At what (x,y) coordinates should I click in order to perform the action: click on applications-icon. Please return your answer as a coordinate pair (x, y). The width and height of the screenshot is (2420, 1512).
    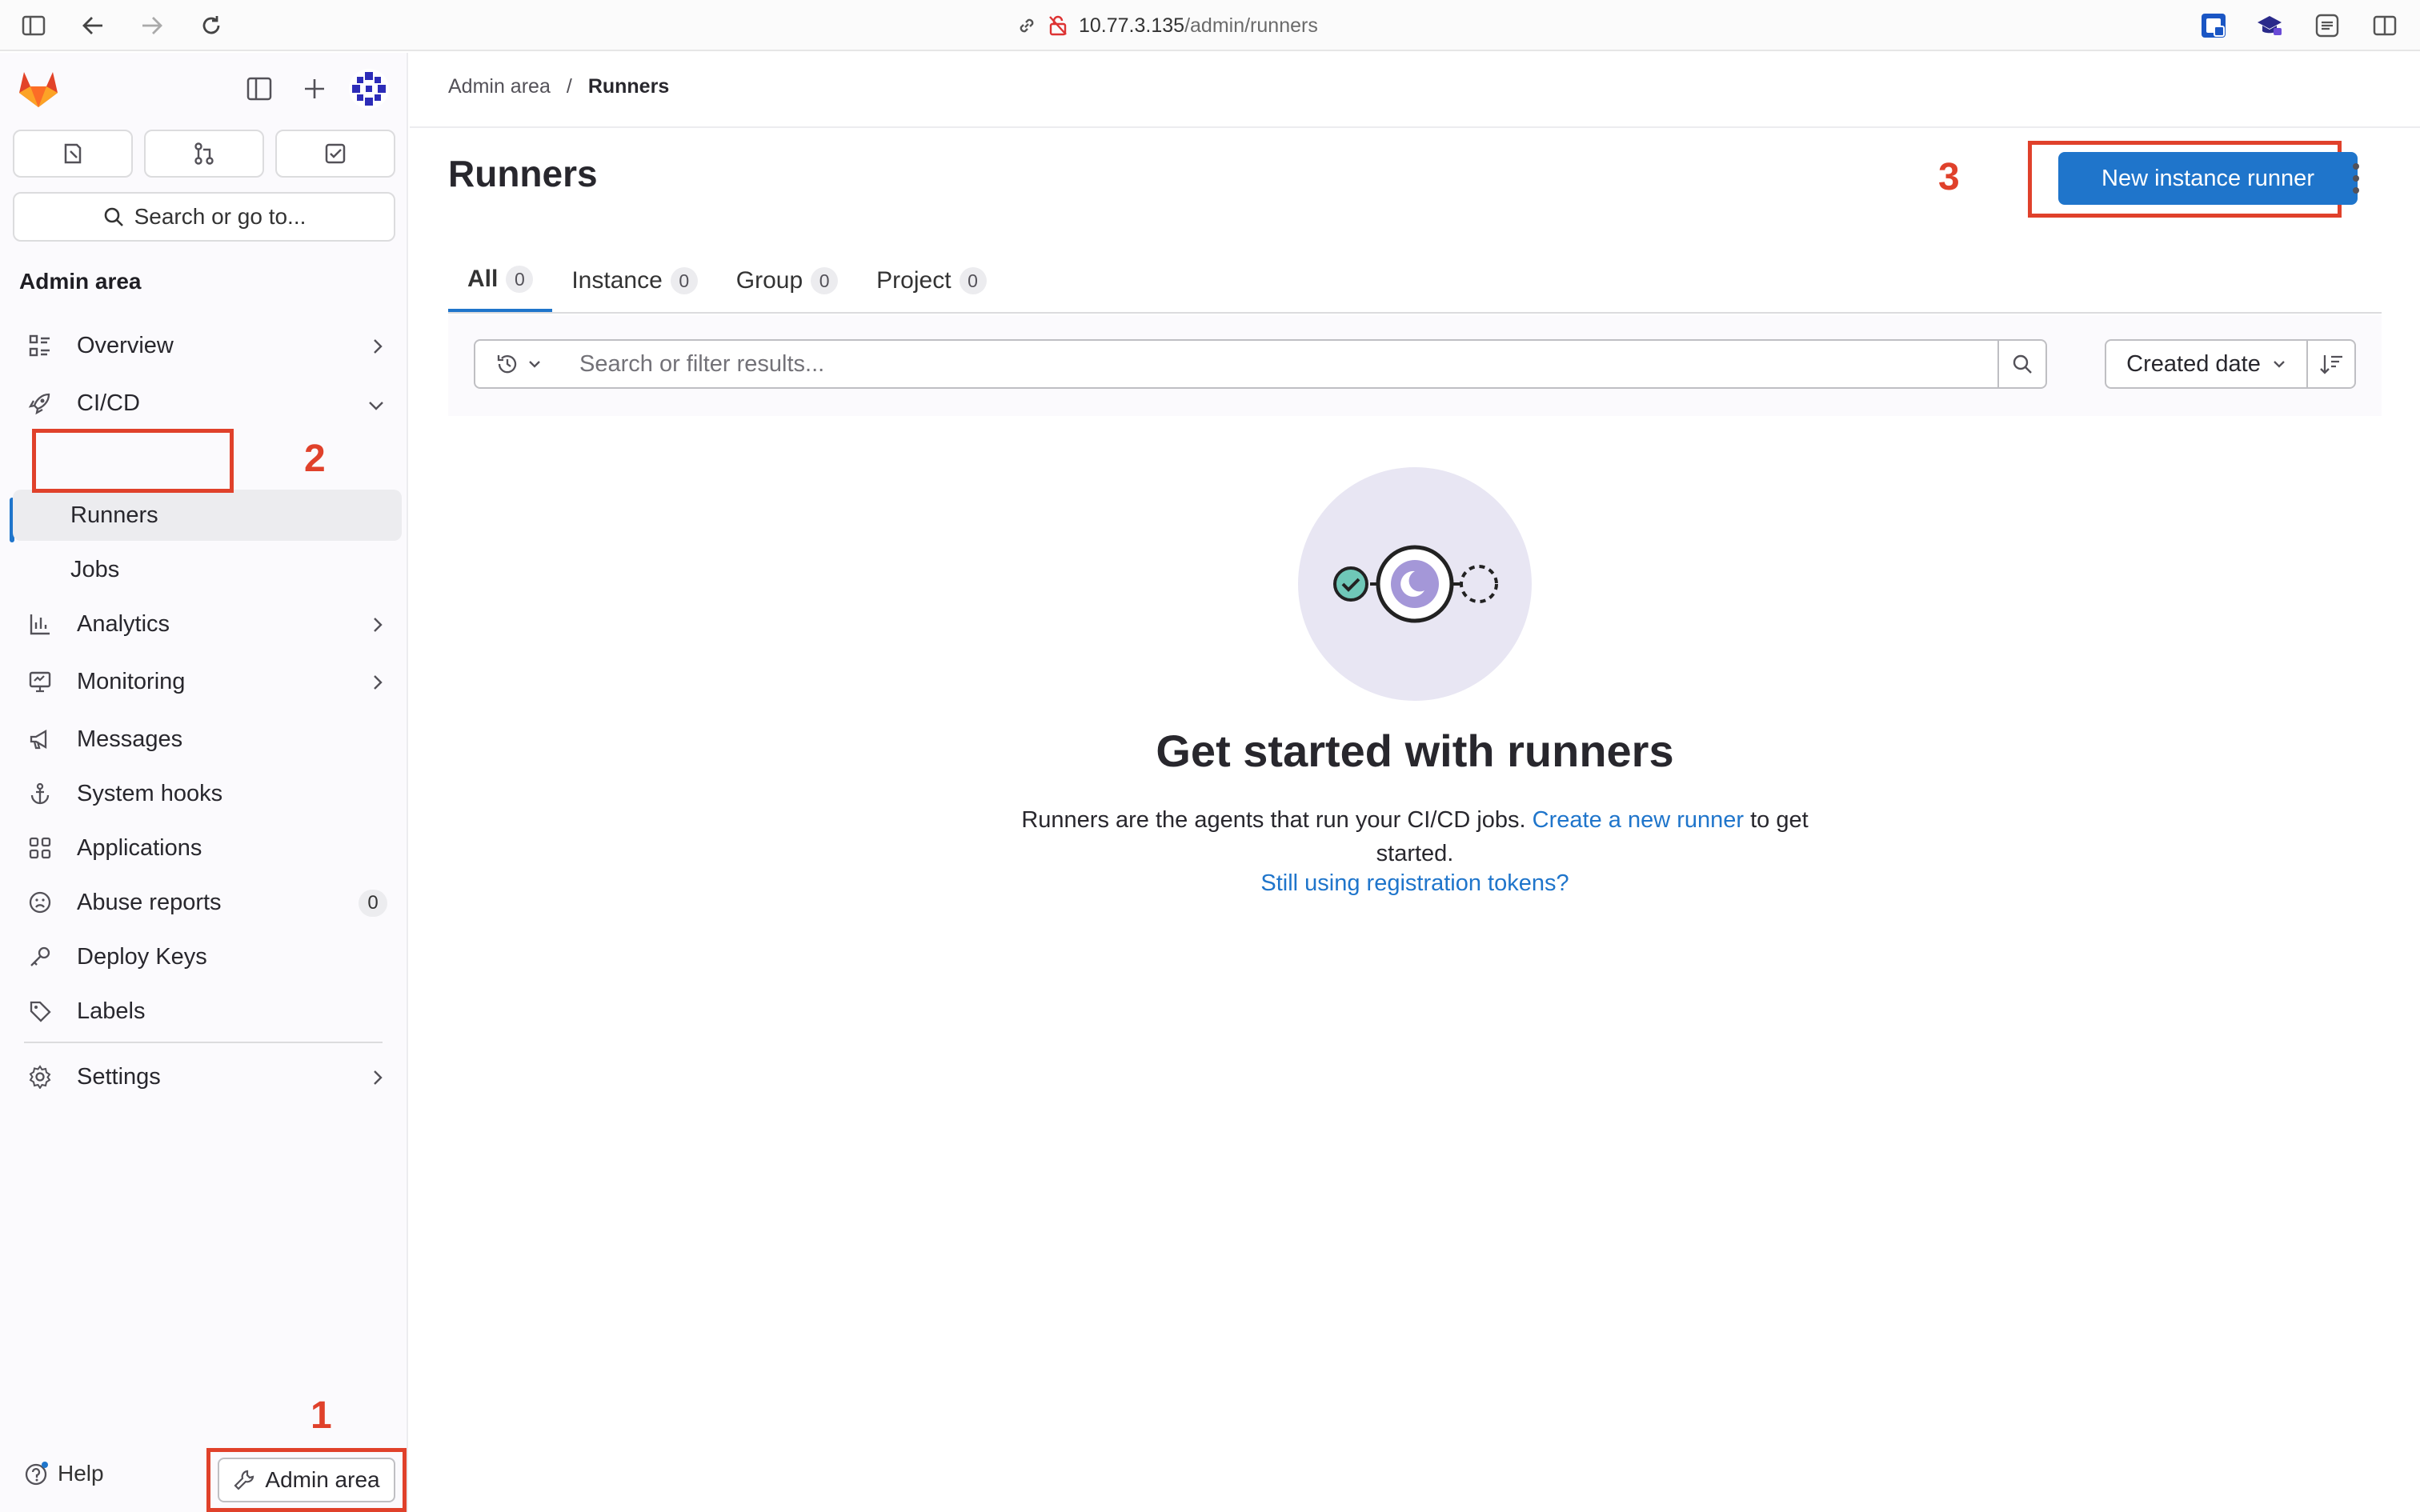
    Looking at the image, I should click on (40, 848).